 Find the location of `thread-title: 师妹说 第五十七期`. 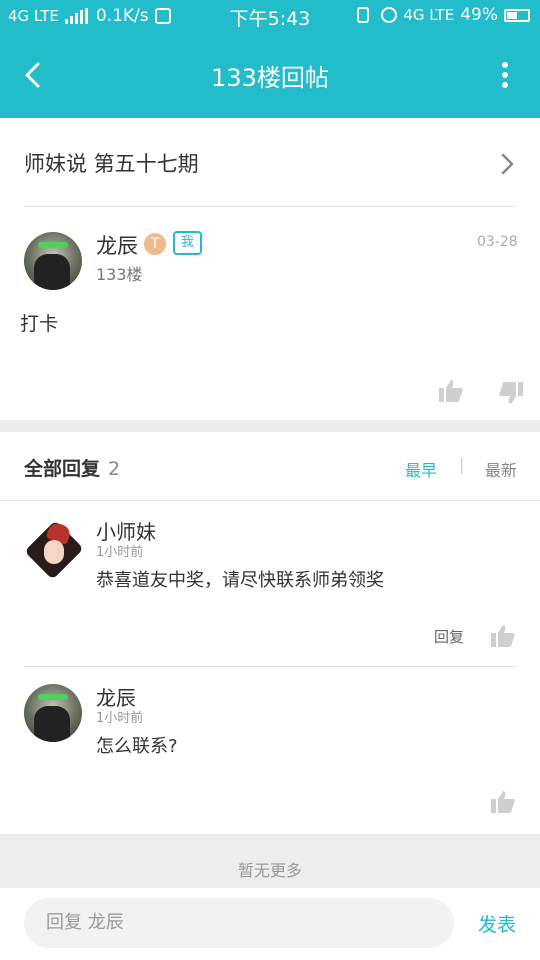

thread-title: 师妹说 第五十七期 is located at coordinates (111, 164).